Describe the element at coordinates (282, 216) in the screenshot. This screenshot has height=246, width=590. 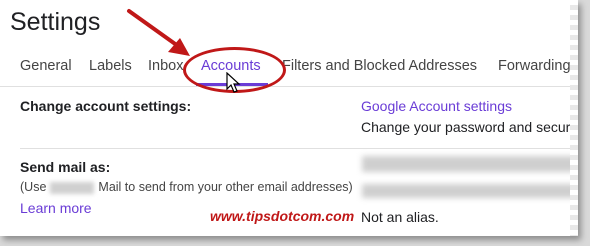
I see `watermark-text: www.tipsdotcom.com` at that location.